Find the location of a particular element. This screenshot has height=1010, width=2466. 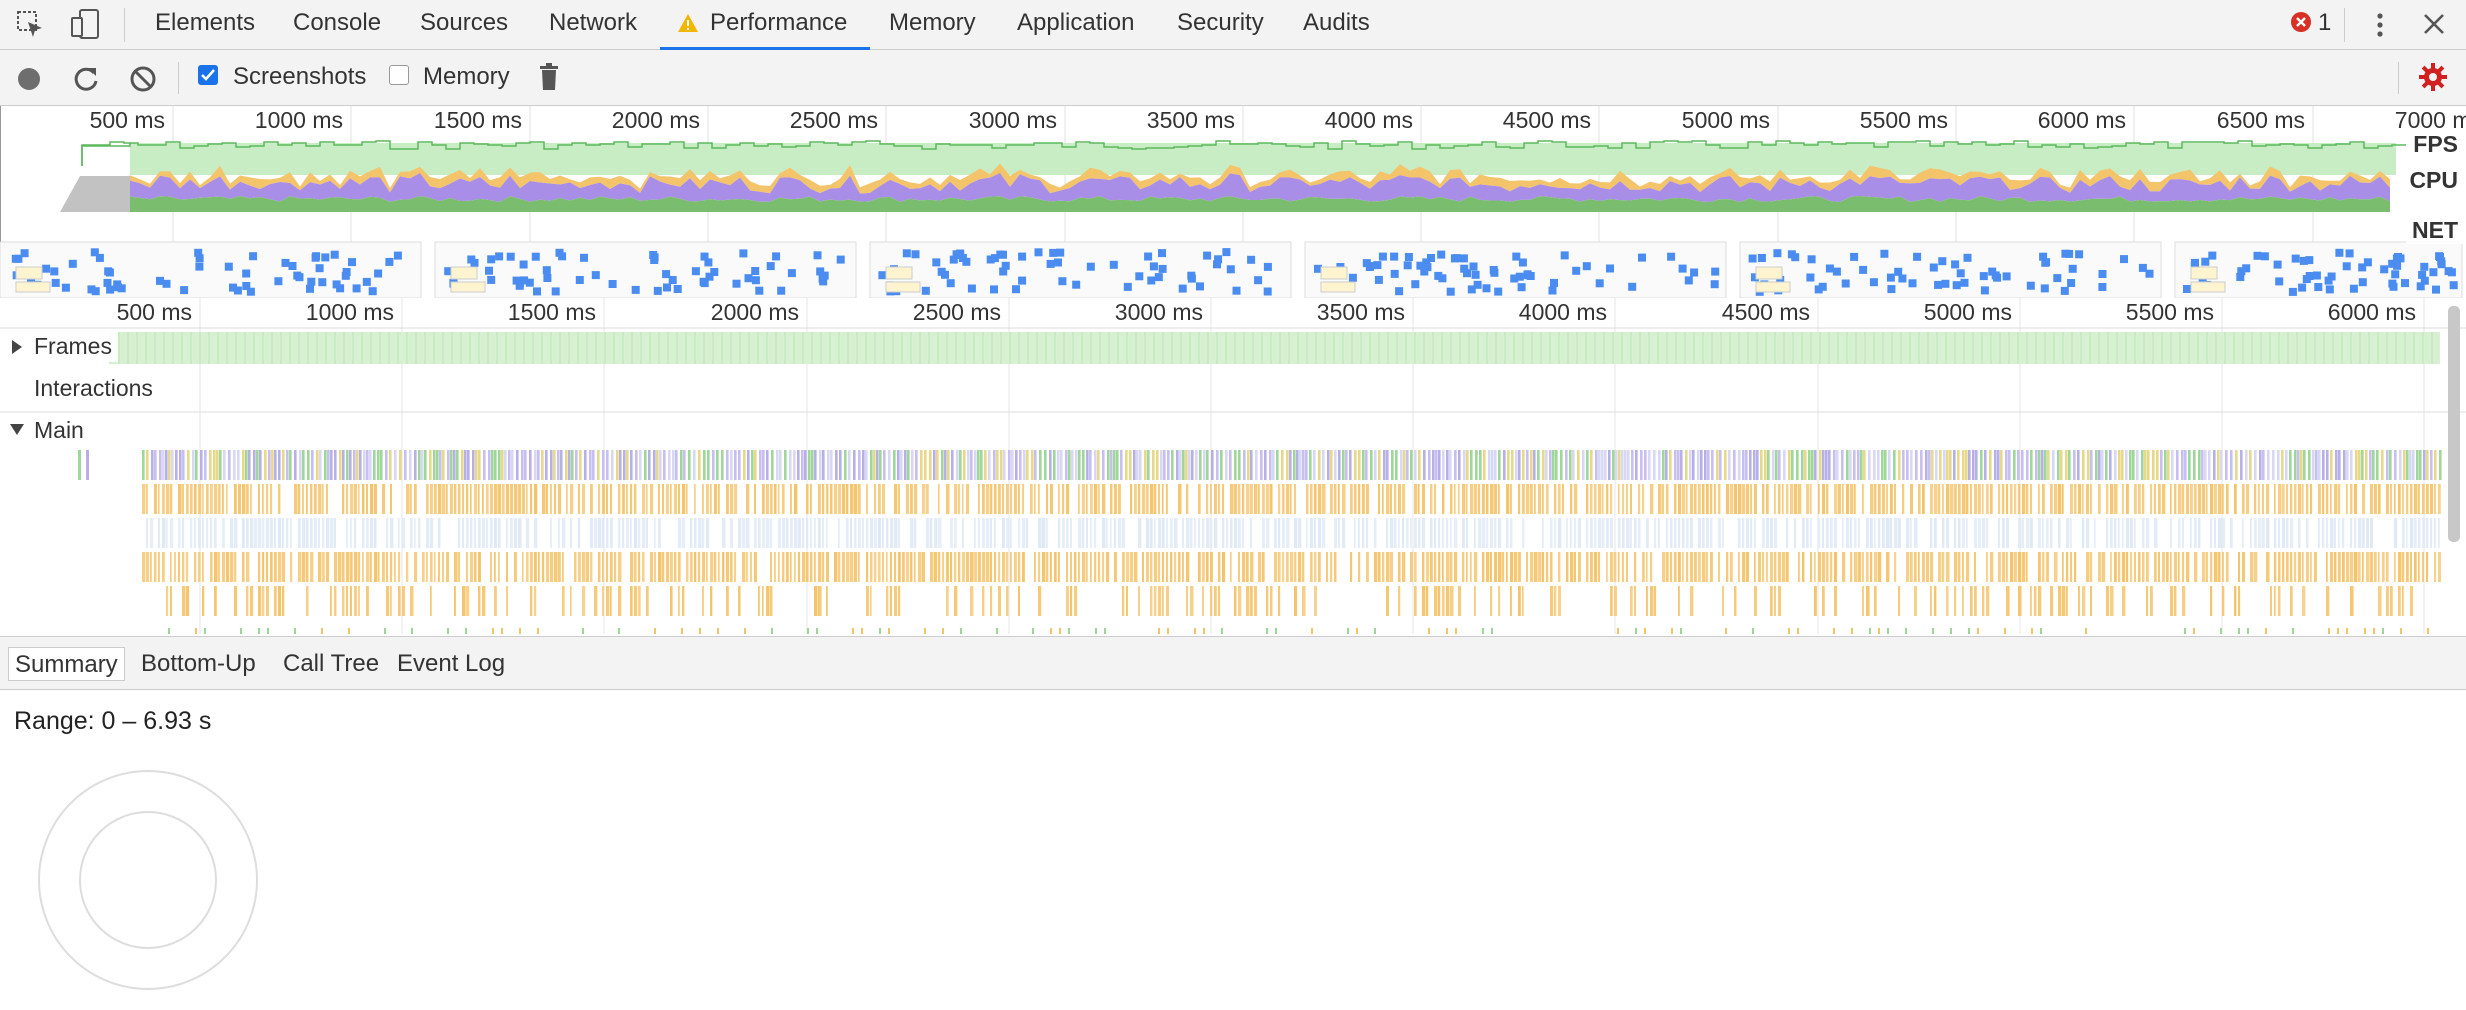

flame-scrollbar is located at coordinates (2454, 424).